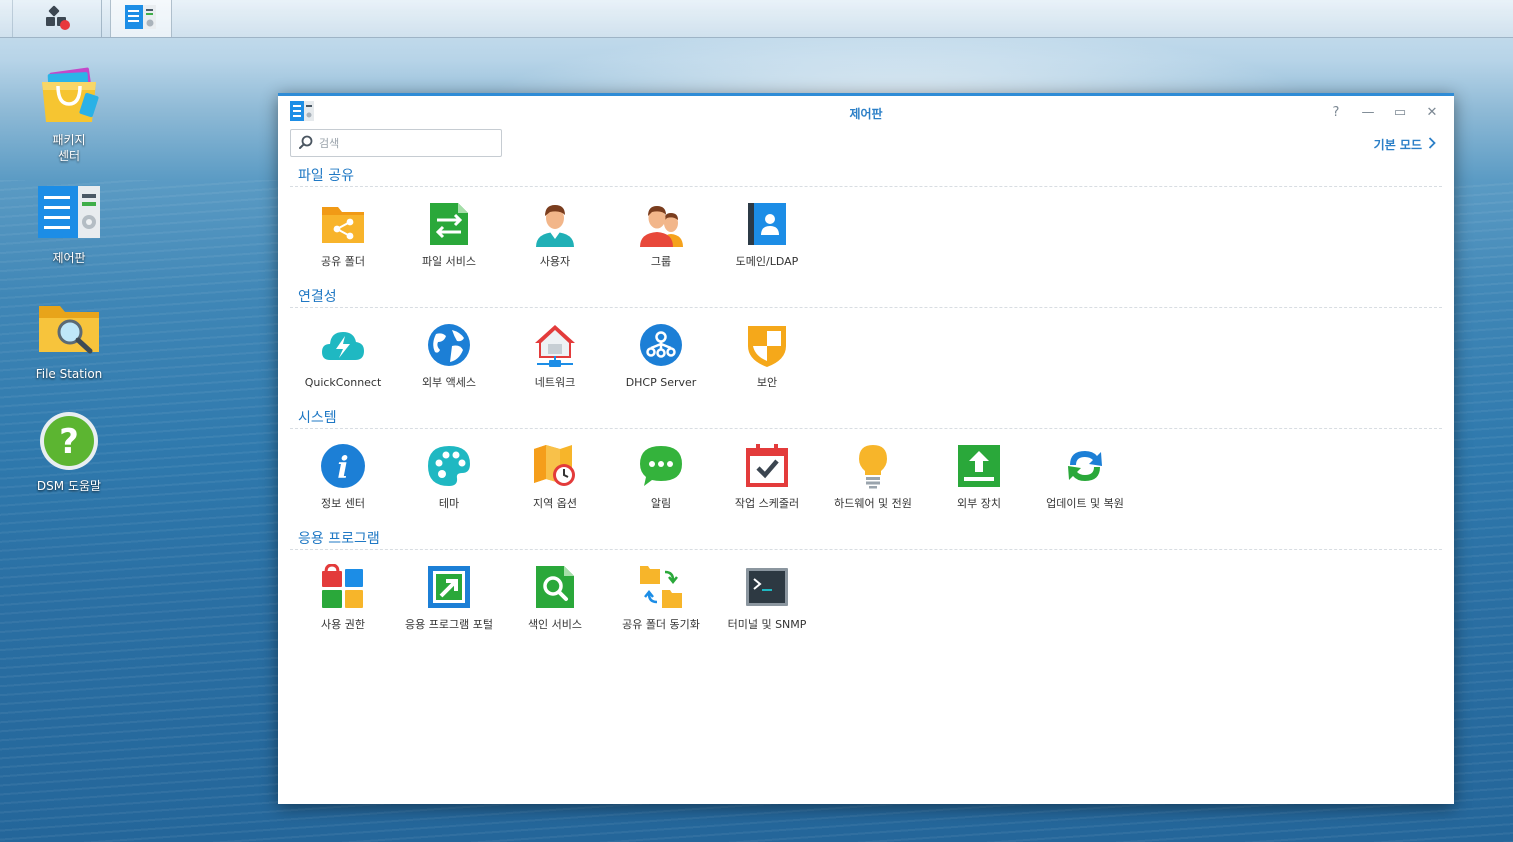  I want to click on help-button: ?, so click(1336, 112).